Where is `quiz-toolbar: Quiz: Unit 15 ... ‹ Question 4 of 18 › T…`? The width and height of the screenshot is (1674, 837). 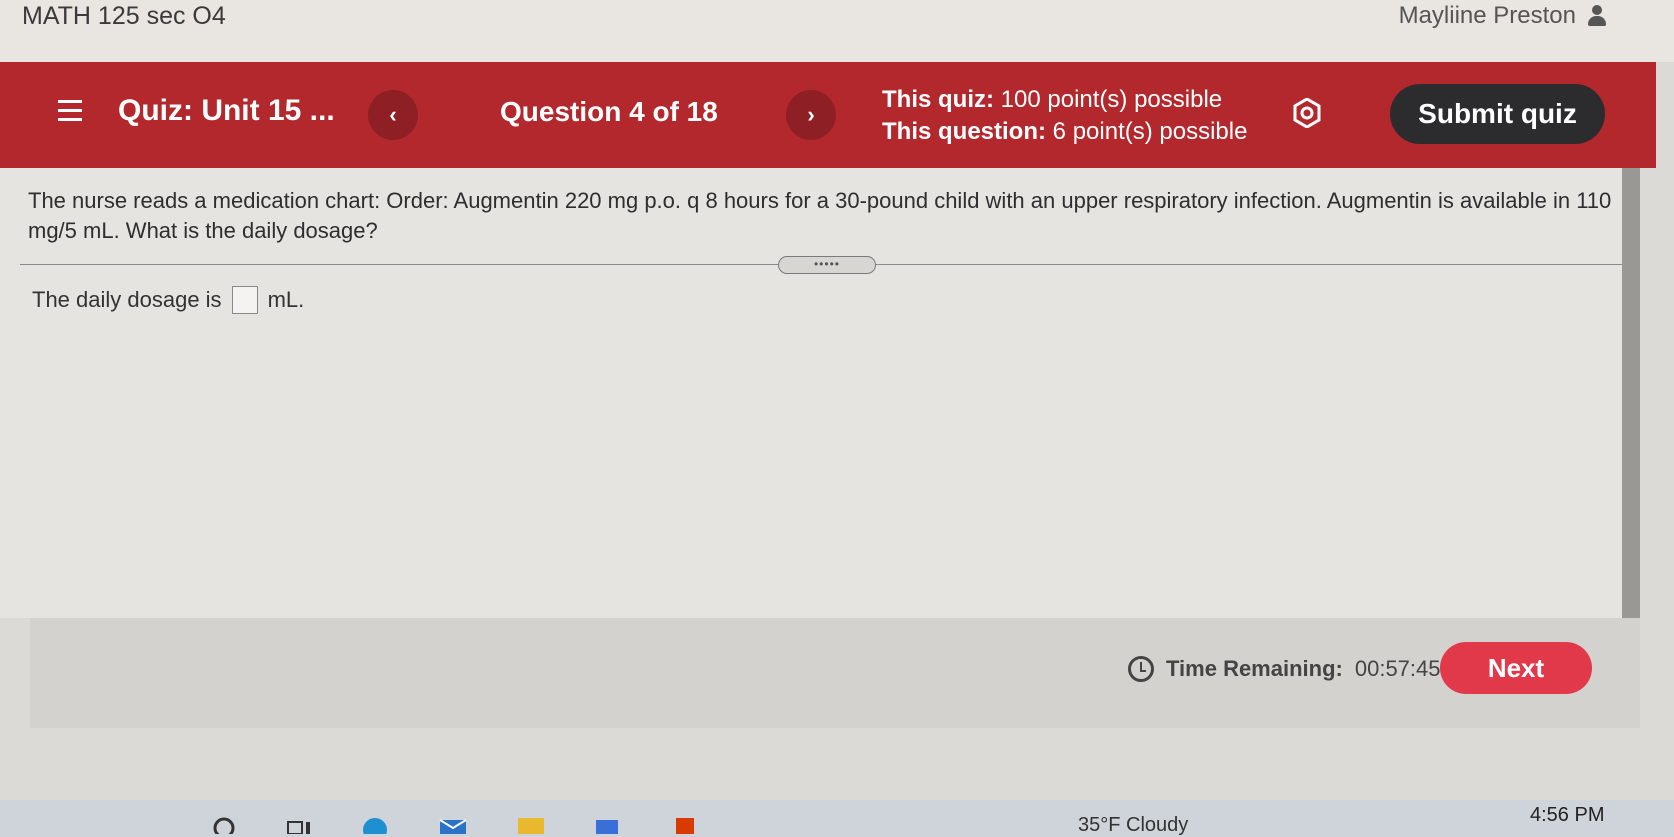 quiz-toolbar: Quiz: Unit 15 ... ‹ Question 4 of 18 › T… is located at coordinates (828, 115).